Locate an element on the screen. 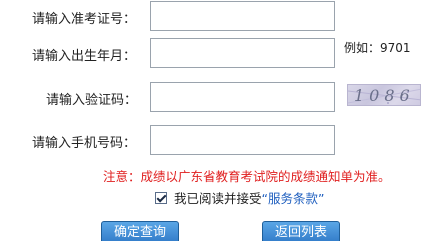 This screenshot has width=440, height=241. verify-code-label: 请输入验证码： is located at coordinates (92, 100).